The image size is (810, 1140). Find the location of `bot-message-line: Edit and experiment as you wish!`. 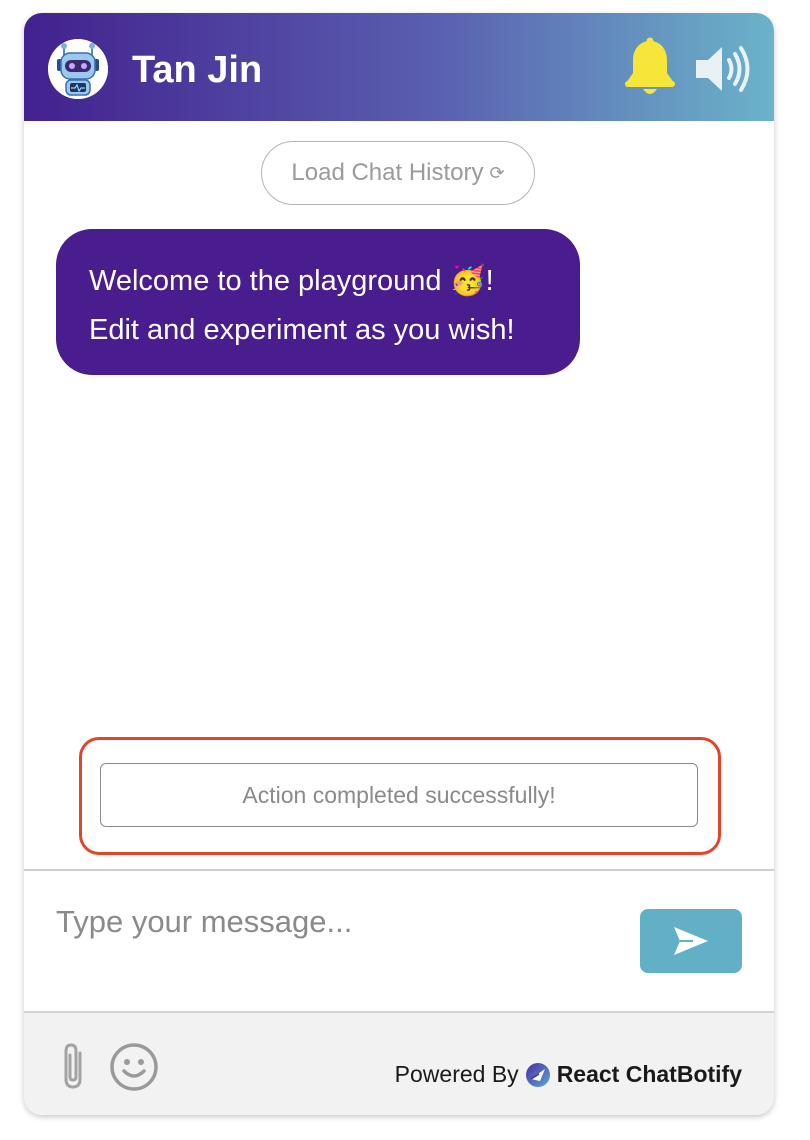

bot-message-line: Edit and experiment as you wish! is located at coordinates (302, 330).